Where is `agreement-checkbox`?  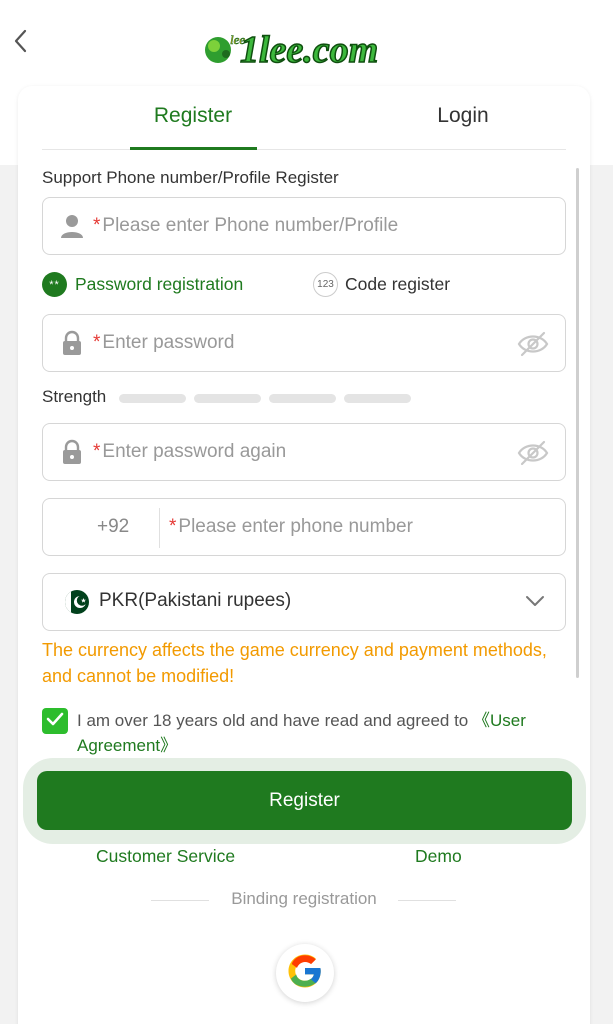 agreement-checkbox is located at coordinates (55, 721).